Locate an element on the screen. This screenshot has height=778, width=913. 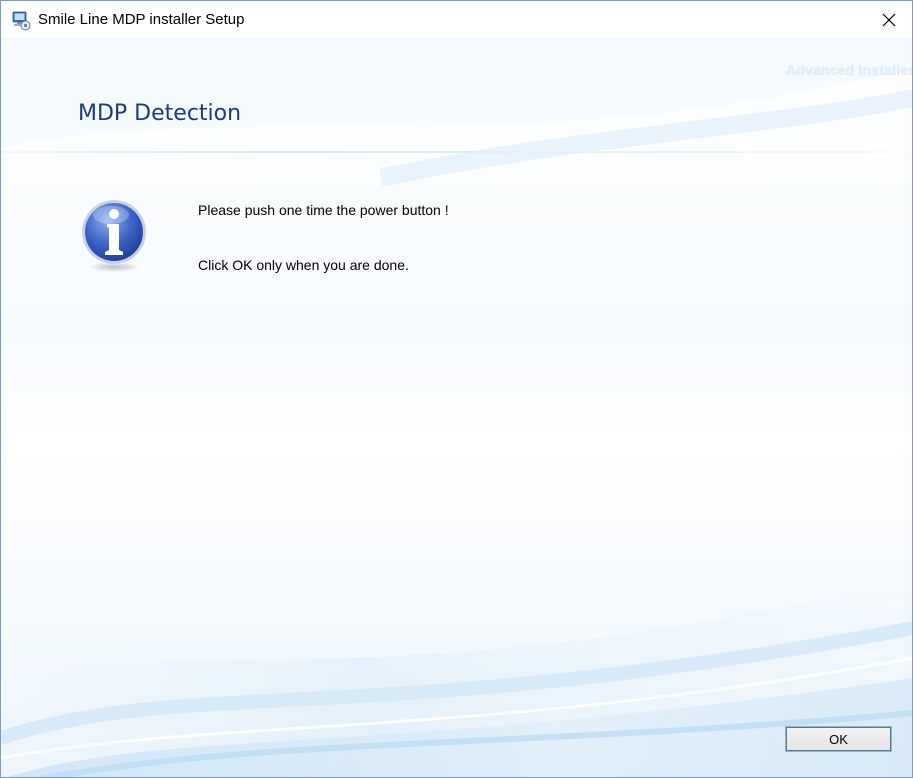
ok-button: OK is located at coordinates (838, 739).